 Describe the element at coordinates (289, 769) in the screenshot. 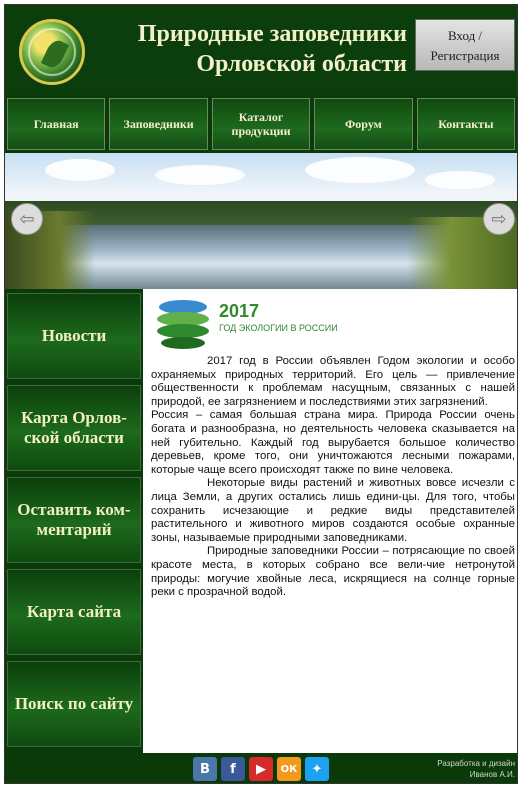

I see `odnoklassniki-icon: ОК` at that location.